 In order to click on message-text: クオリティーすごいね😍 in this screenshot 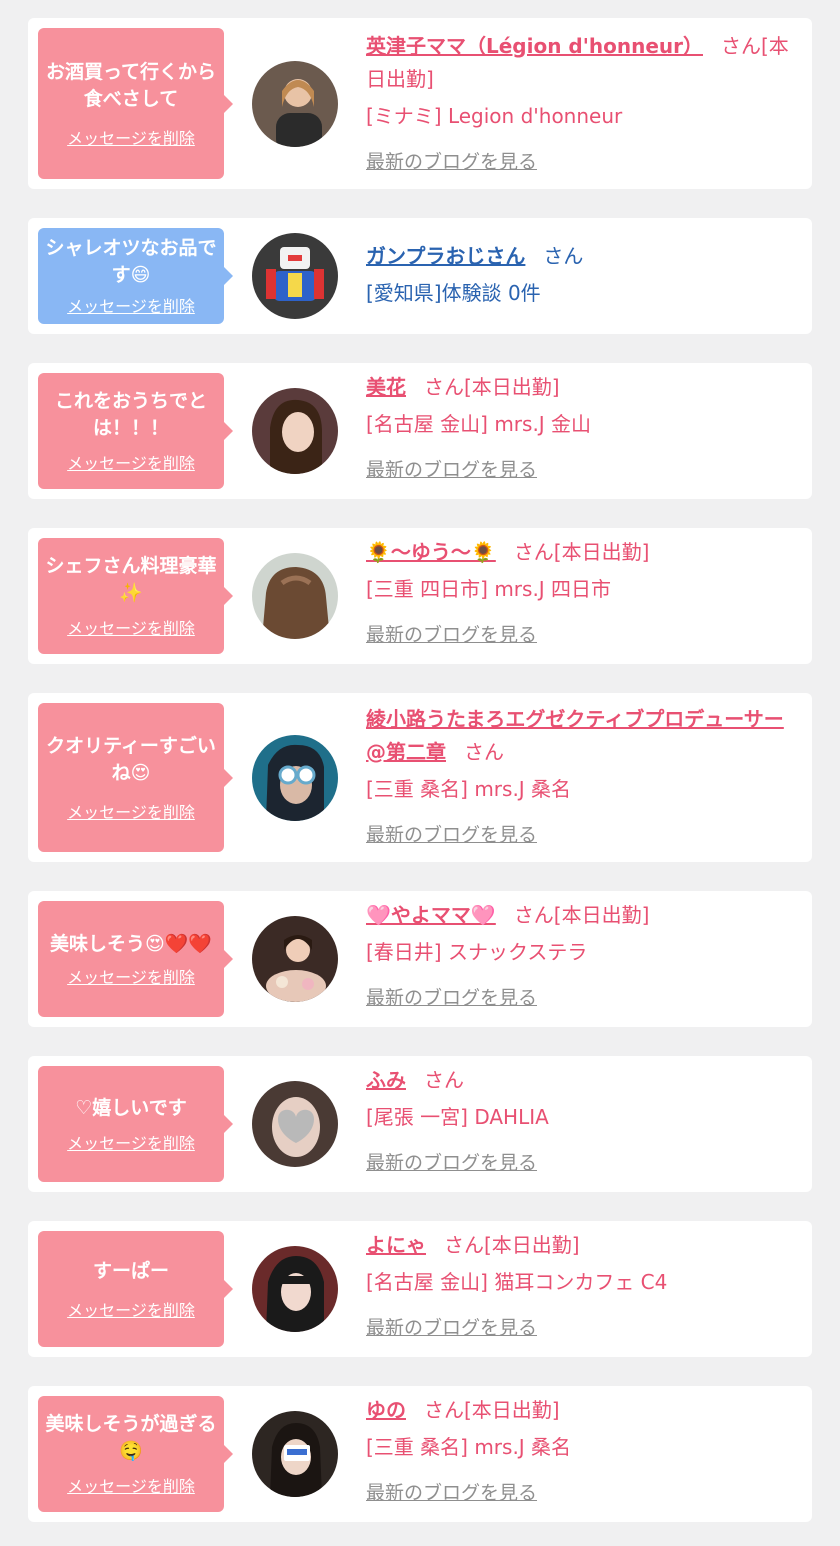, I will do `click(131, 759)`.